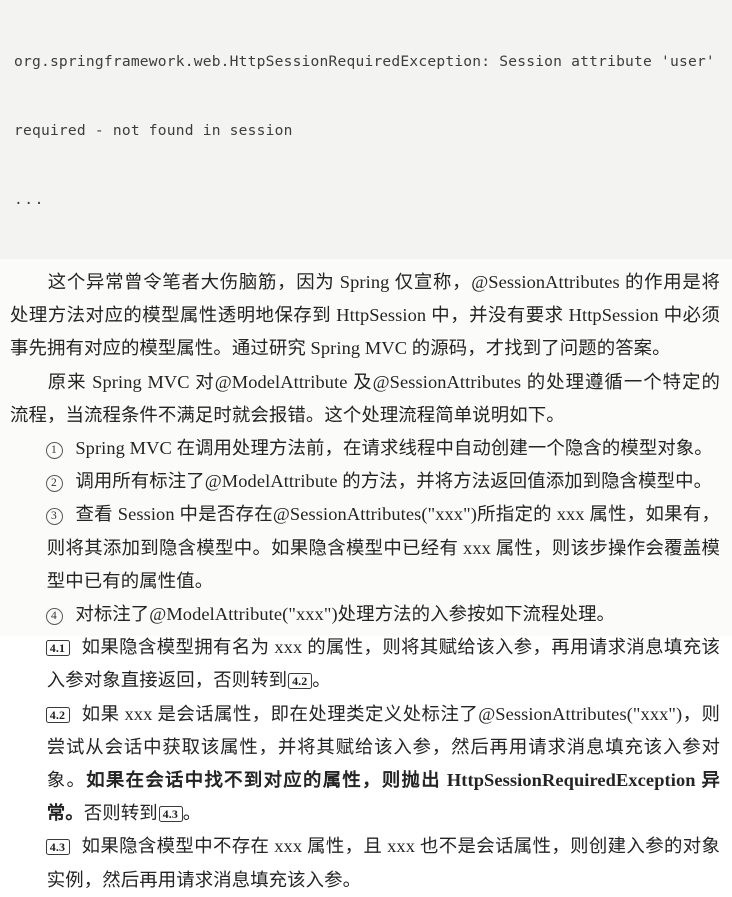  I want to click on code-line-2: required - not found in session, so click(153, 130).